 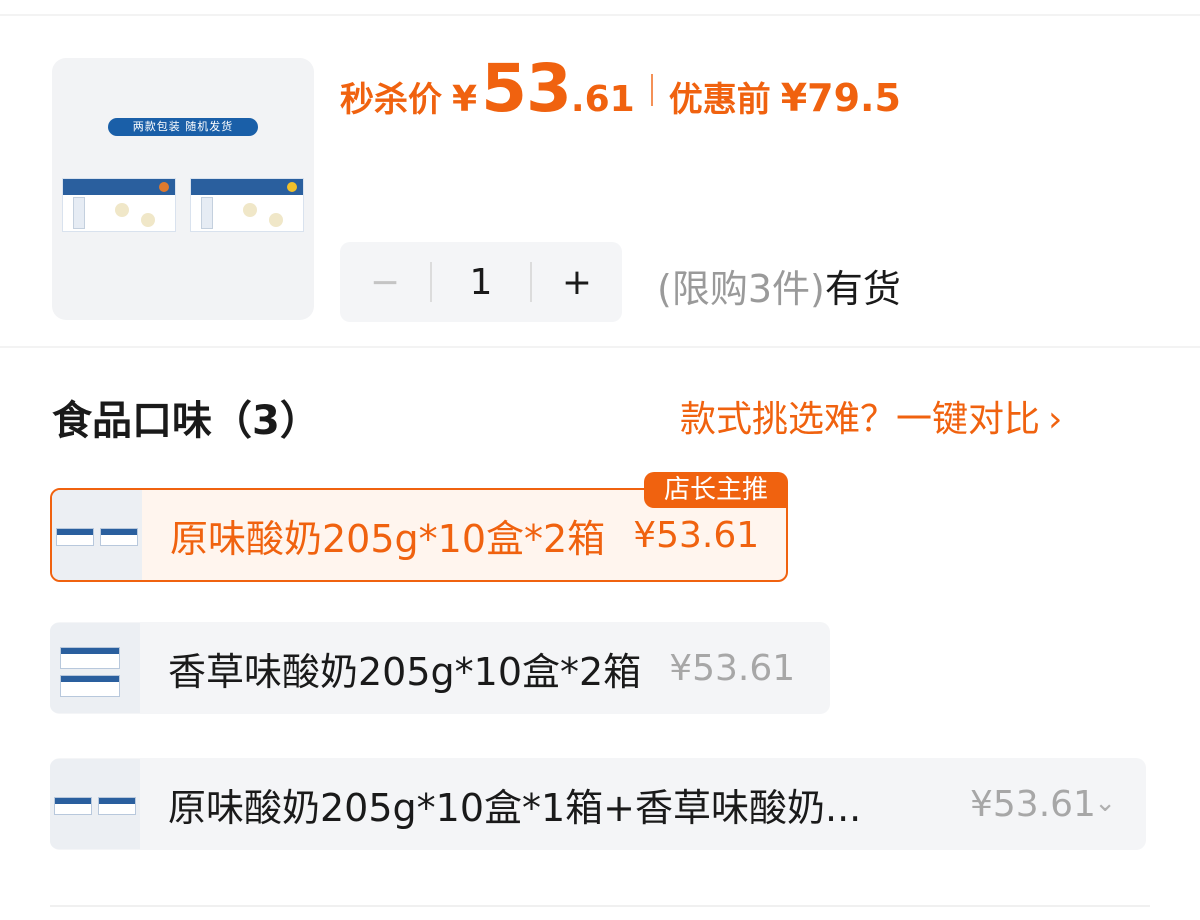 I want to click on flavor-option: 原味酸奶205g*10盒*1箱+香草味酸奶... ¥53.61 ⌄, so click(x=598, y=804).